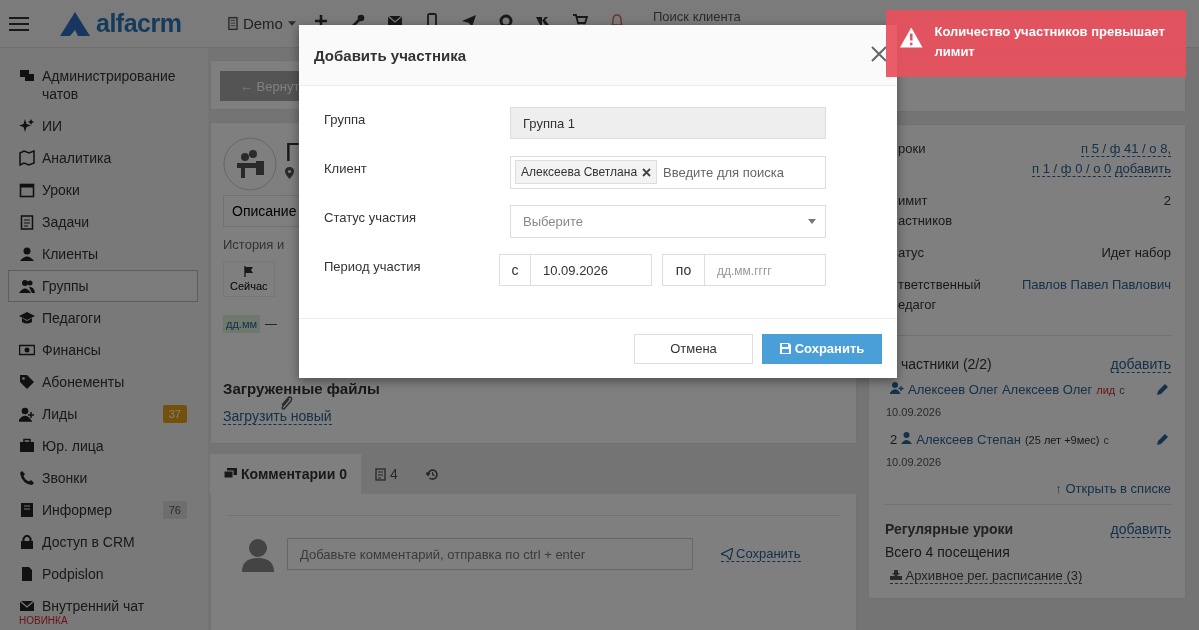  What do you see at coordinates (285, 474) in the screenshot?
I see `tab: Комментарии 0` at bounding box center [285, 474].